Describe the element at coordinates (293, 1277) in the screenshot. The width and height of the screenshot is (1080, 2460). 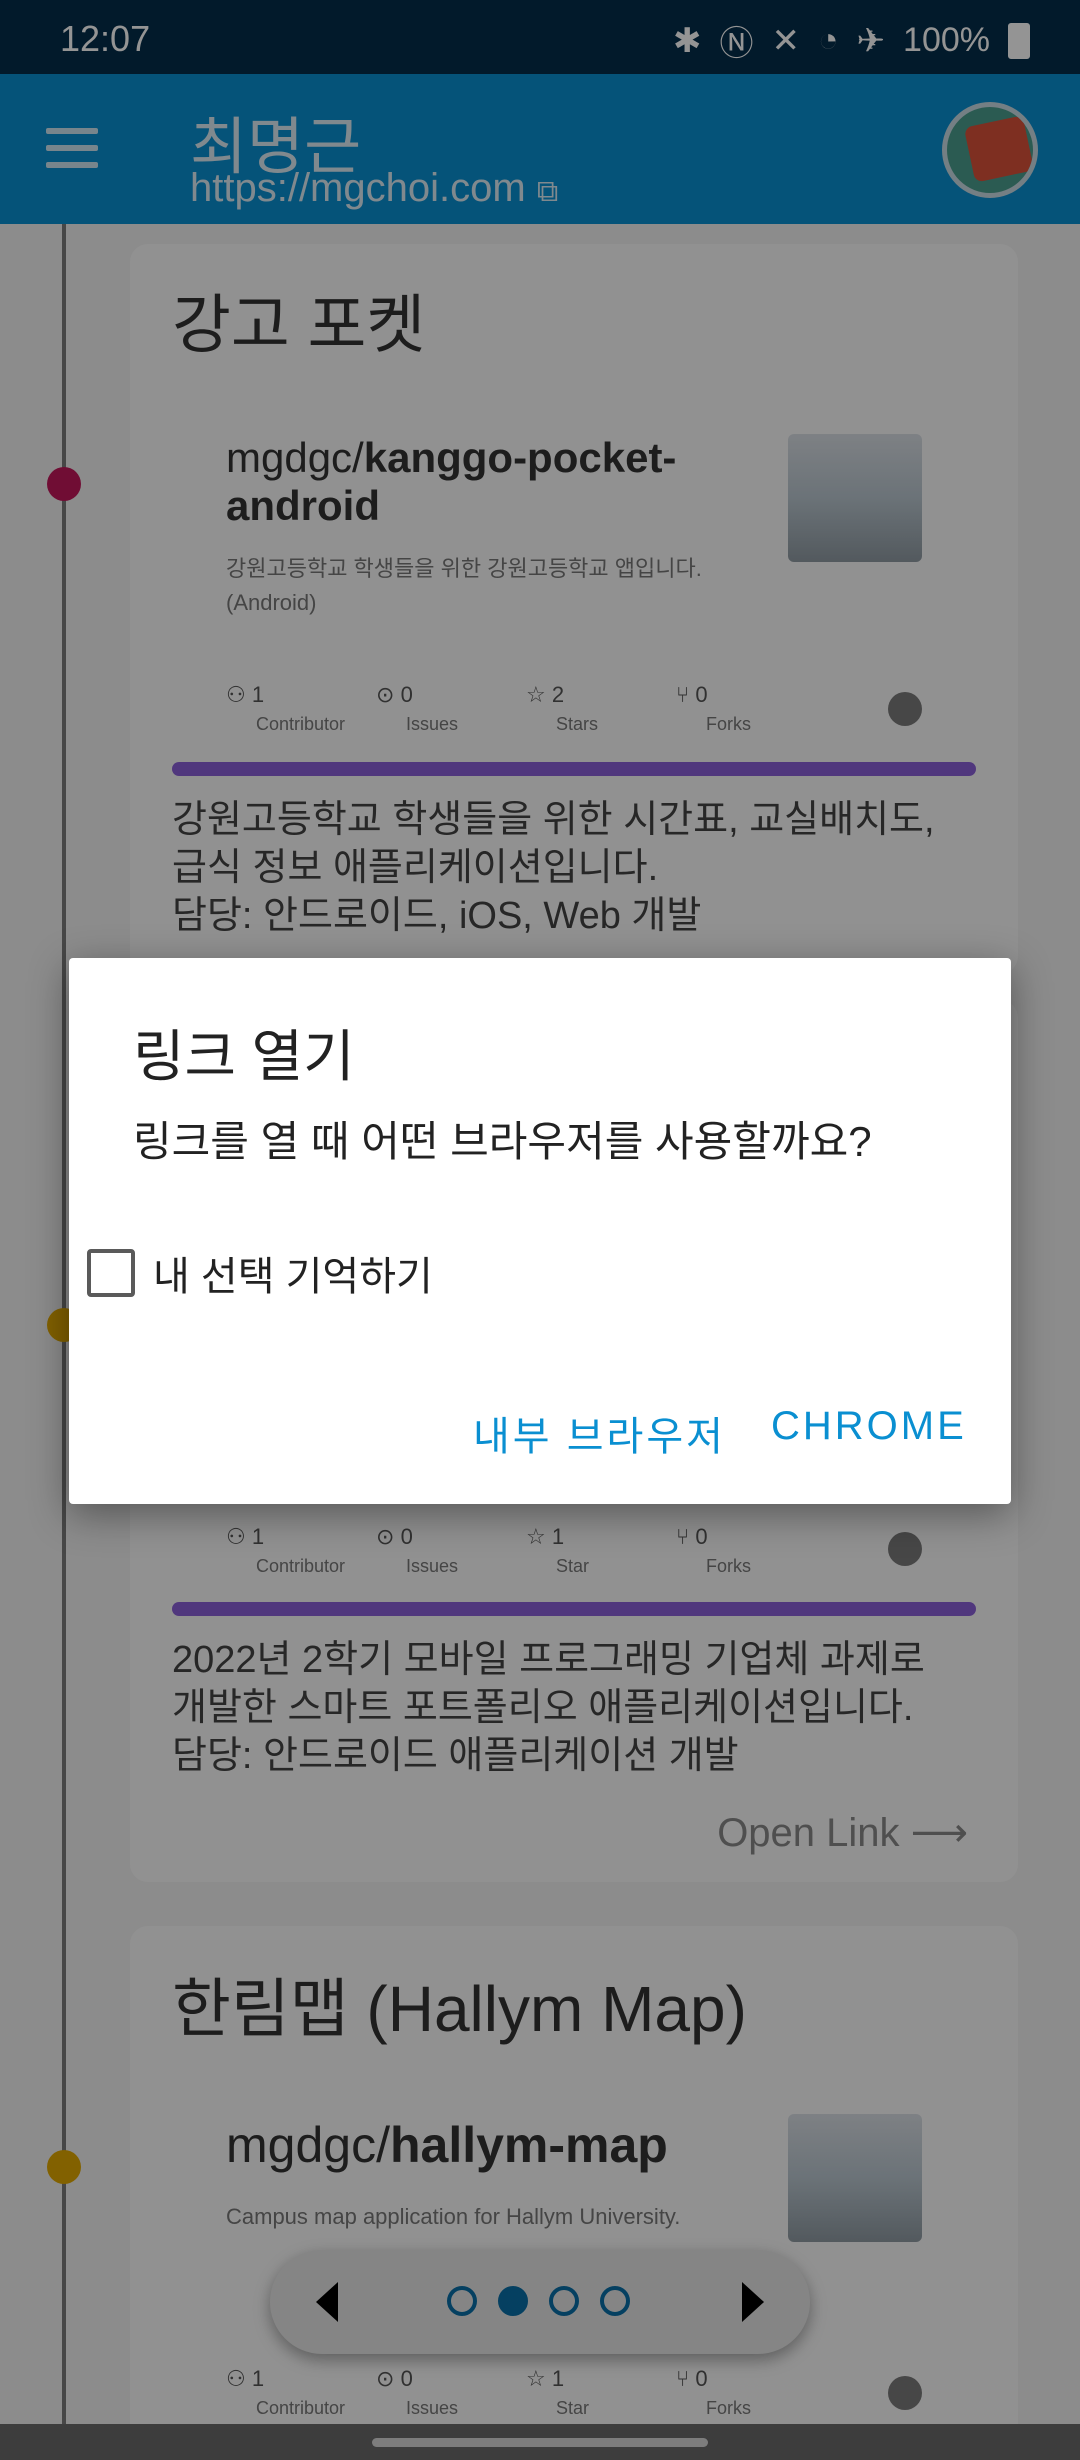
I see `checkbox-label: 내 선택 기억하기` at that location.